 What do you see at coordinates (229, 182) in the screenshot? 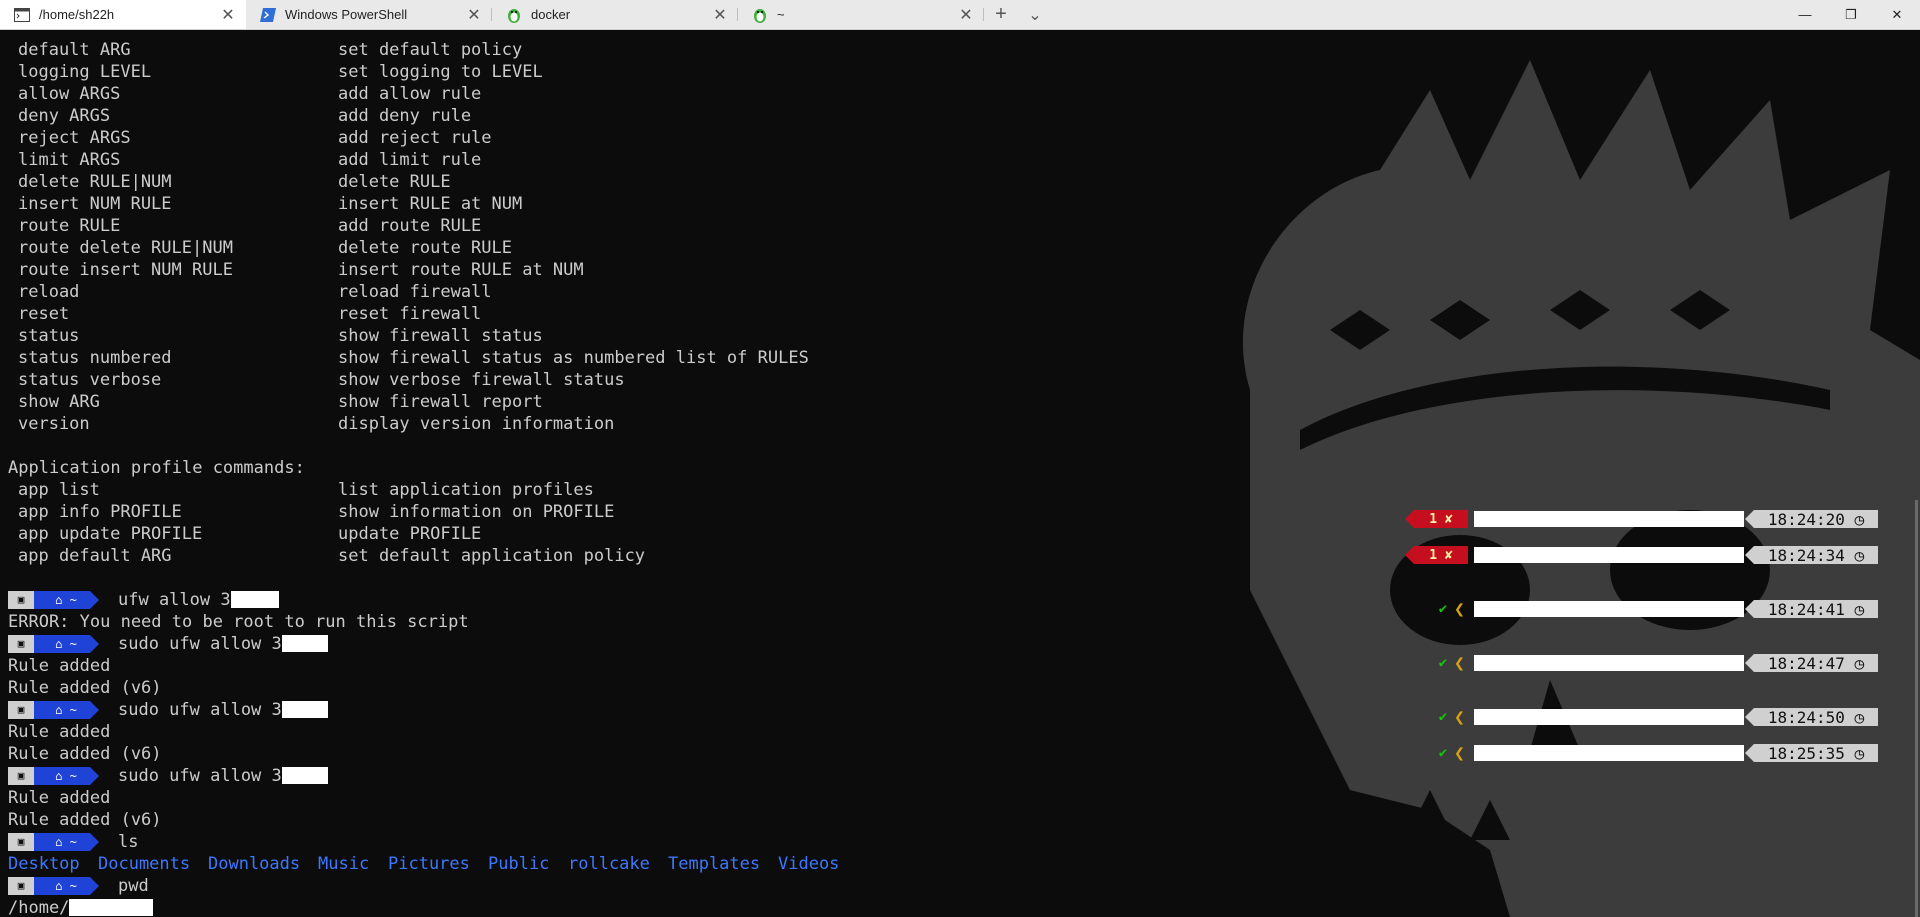
I see `help-row: delete RULE|NUM delete RULE` at bounding box center [229, 182].